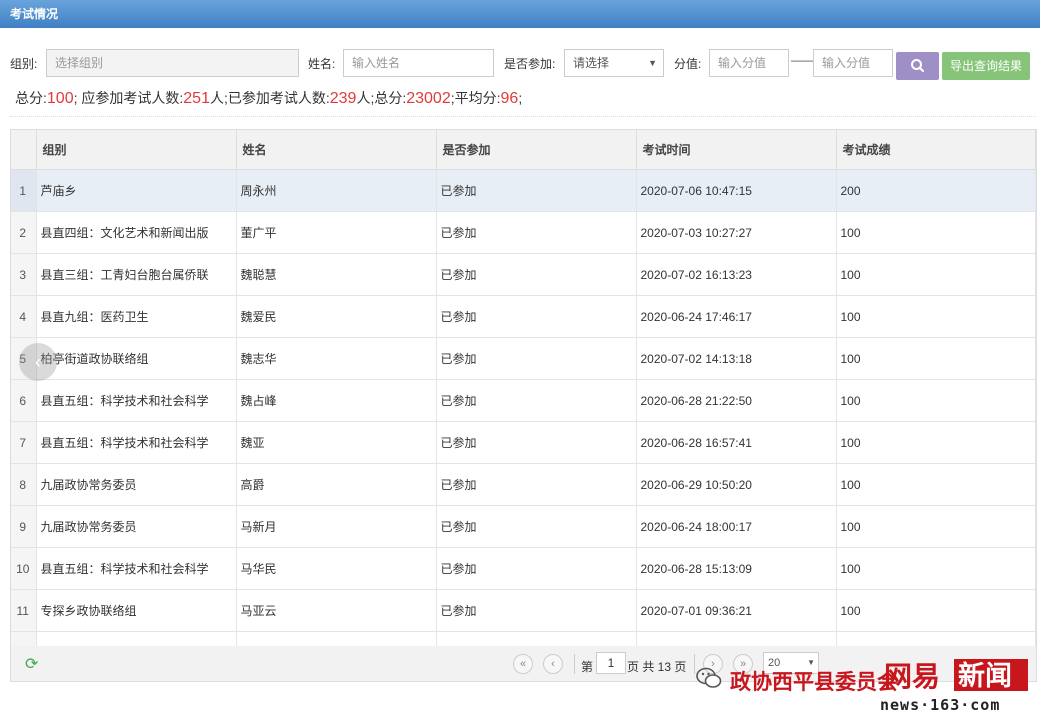  Describe the element at coordinates (31, 664) in the screenshot. I see `refresh-icon: ⟳` at that location.